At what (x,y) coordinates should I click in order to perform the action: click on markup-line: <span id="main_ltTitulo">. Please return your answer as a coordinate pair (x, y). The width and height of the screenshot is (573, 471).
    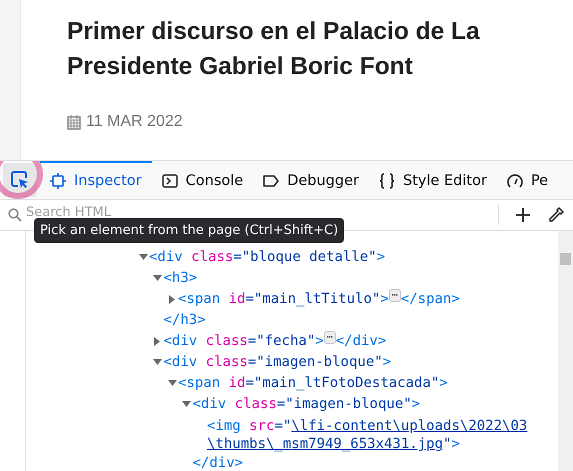
    Looking at the image, I should click on (283, 299).